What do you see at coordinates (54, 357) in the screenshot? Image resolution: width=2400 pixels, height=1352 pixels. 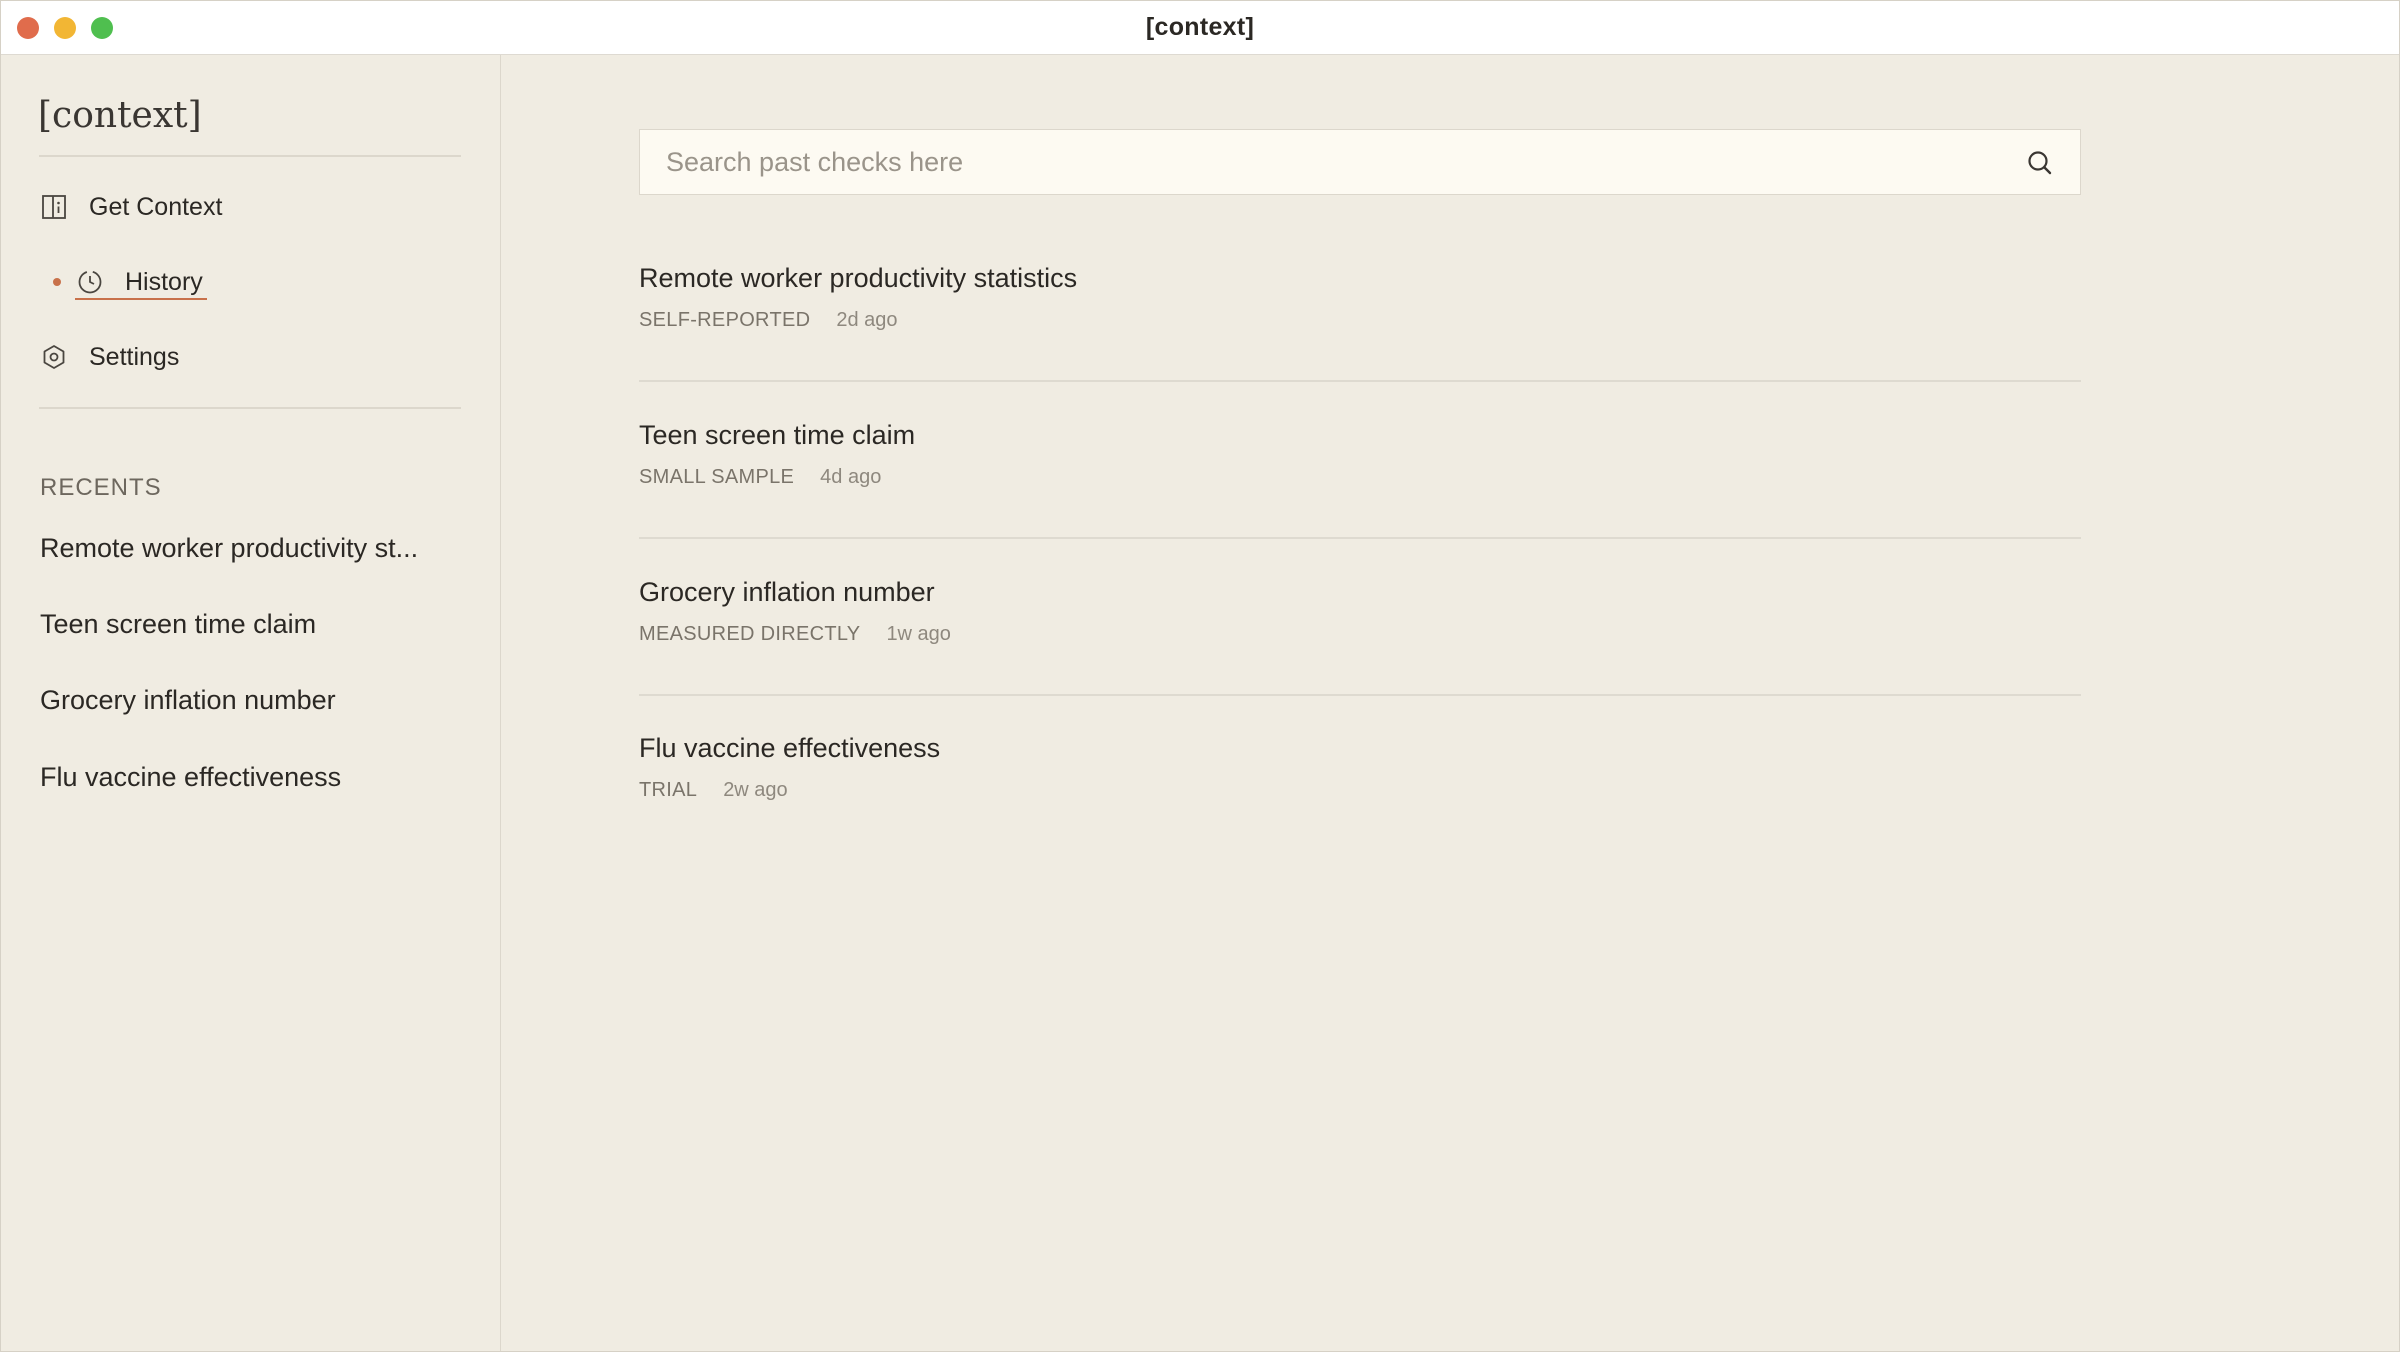 I see `gear-icon` at bounding box center [54, 357].